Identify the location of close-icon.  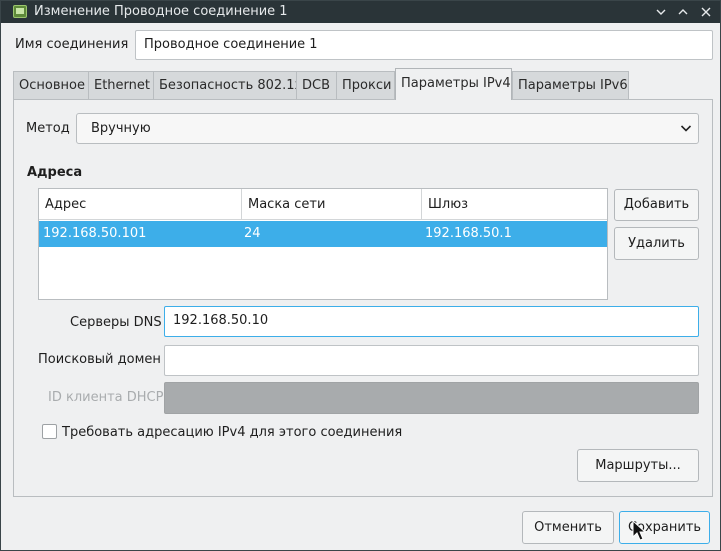
(706, 12).